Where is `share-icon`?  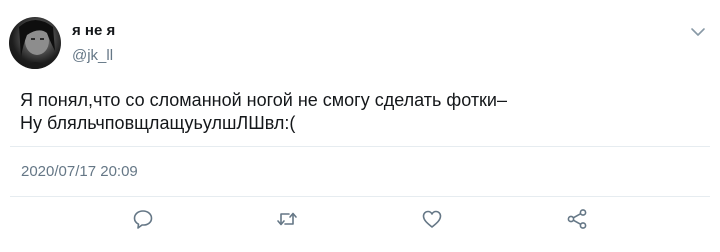
share-icon is located at coordinates (577, 219).